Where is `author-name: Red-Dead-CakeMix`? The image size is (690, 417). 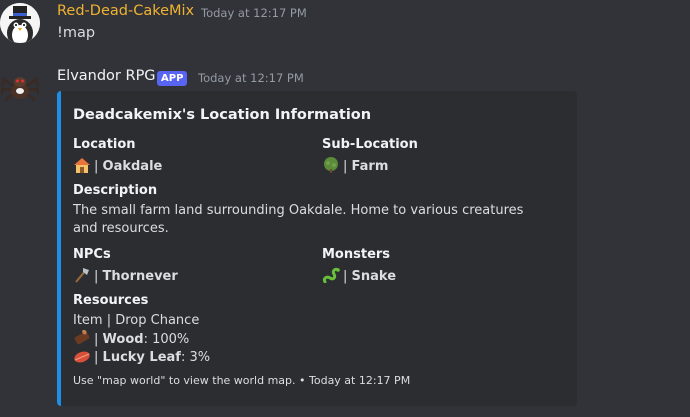
author-name: Red-Dead-CakeMix is located at coordinates (125, 11).